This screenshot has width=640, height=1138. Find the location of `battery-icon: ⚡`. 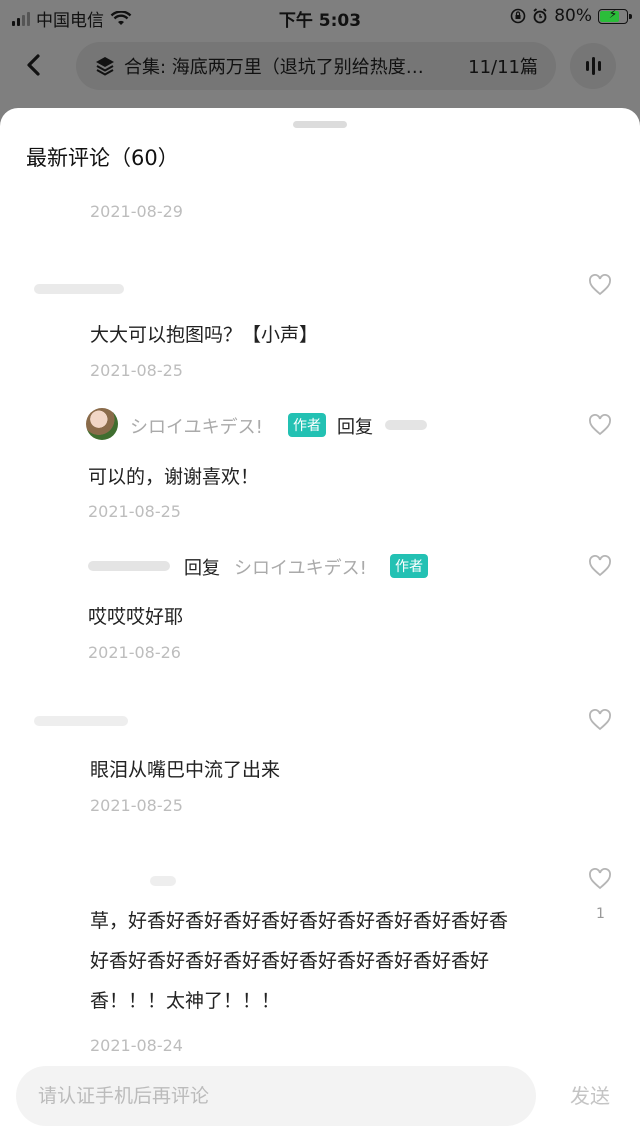

battery-icon: ⚡ is located at coordinates (615, 15).